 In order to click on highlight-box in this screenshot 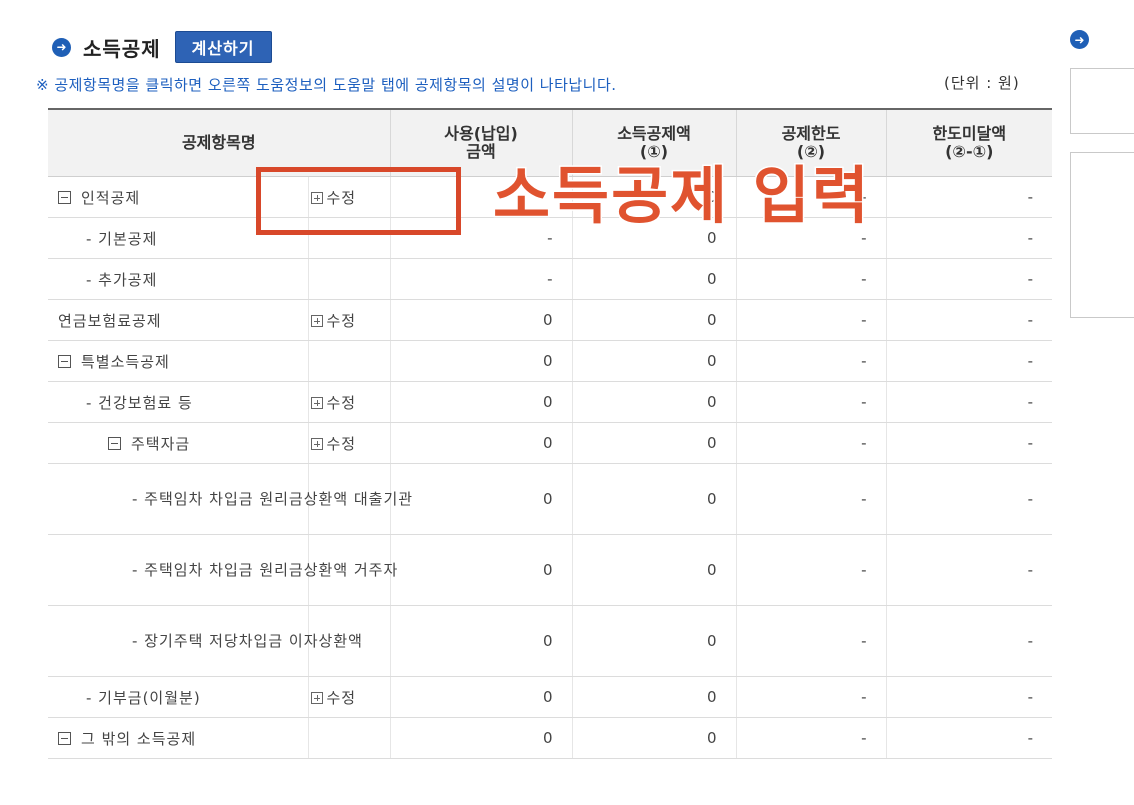, I will do `click(358, 201)`.